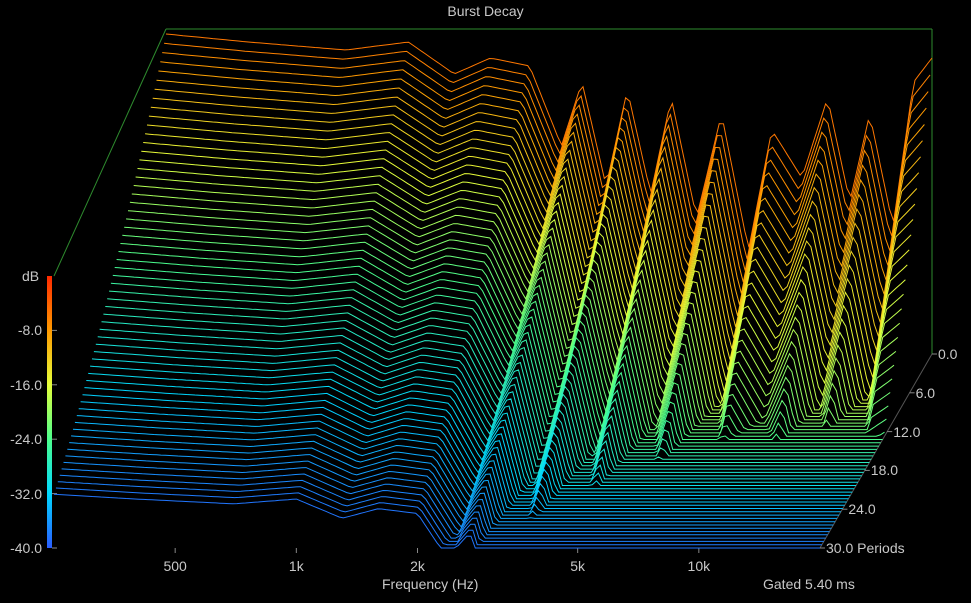 The width and height of the screenshot is (971, 603). I want to click on z-tick-label: -24.0, so click(26, 439).